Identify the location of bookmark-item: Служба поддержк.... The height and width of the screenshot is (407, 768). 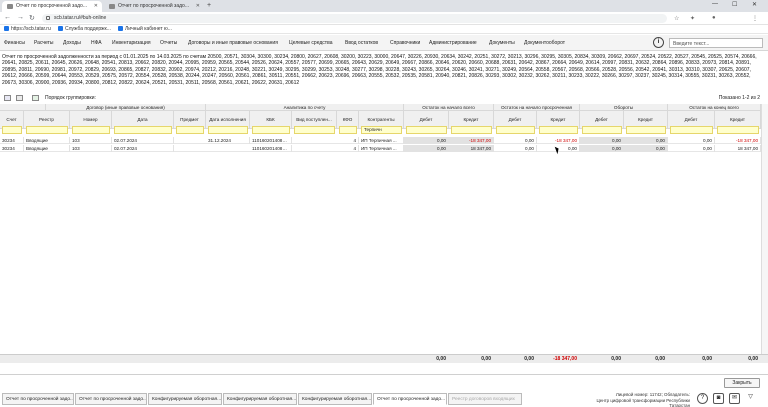
(84, 29).